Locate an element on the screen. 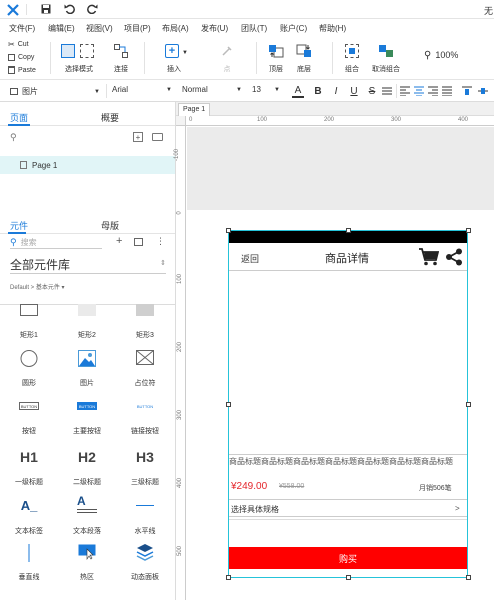 The height and width of the screenshot is (600, 494). tab-widgets: 元件 is located at coordinates (19, 225).